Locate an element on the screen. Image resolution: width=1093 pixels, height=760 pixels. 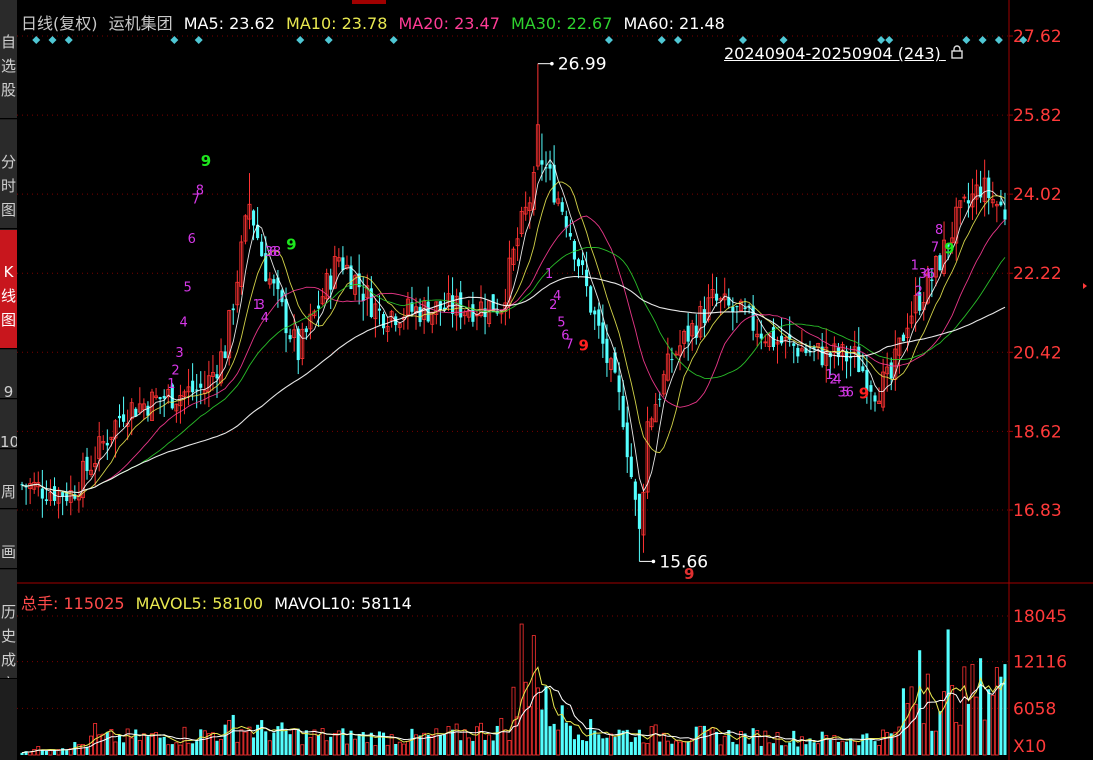
td-count-label: 6 is located at coordinates (850, 393).